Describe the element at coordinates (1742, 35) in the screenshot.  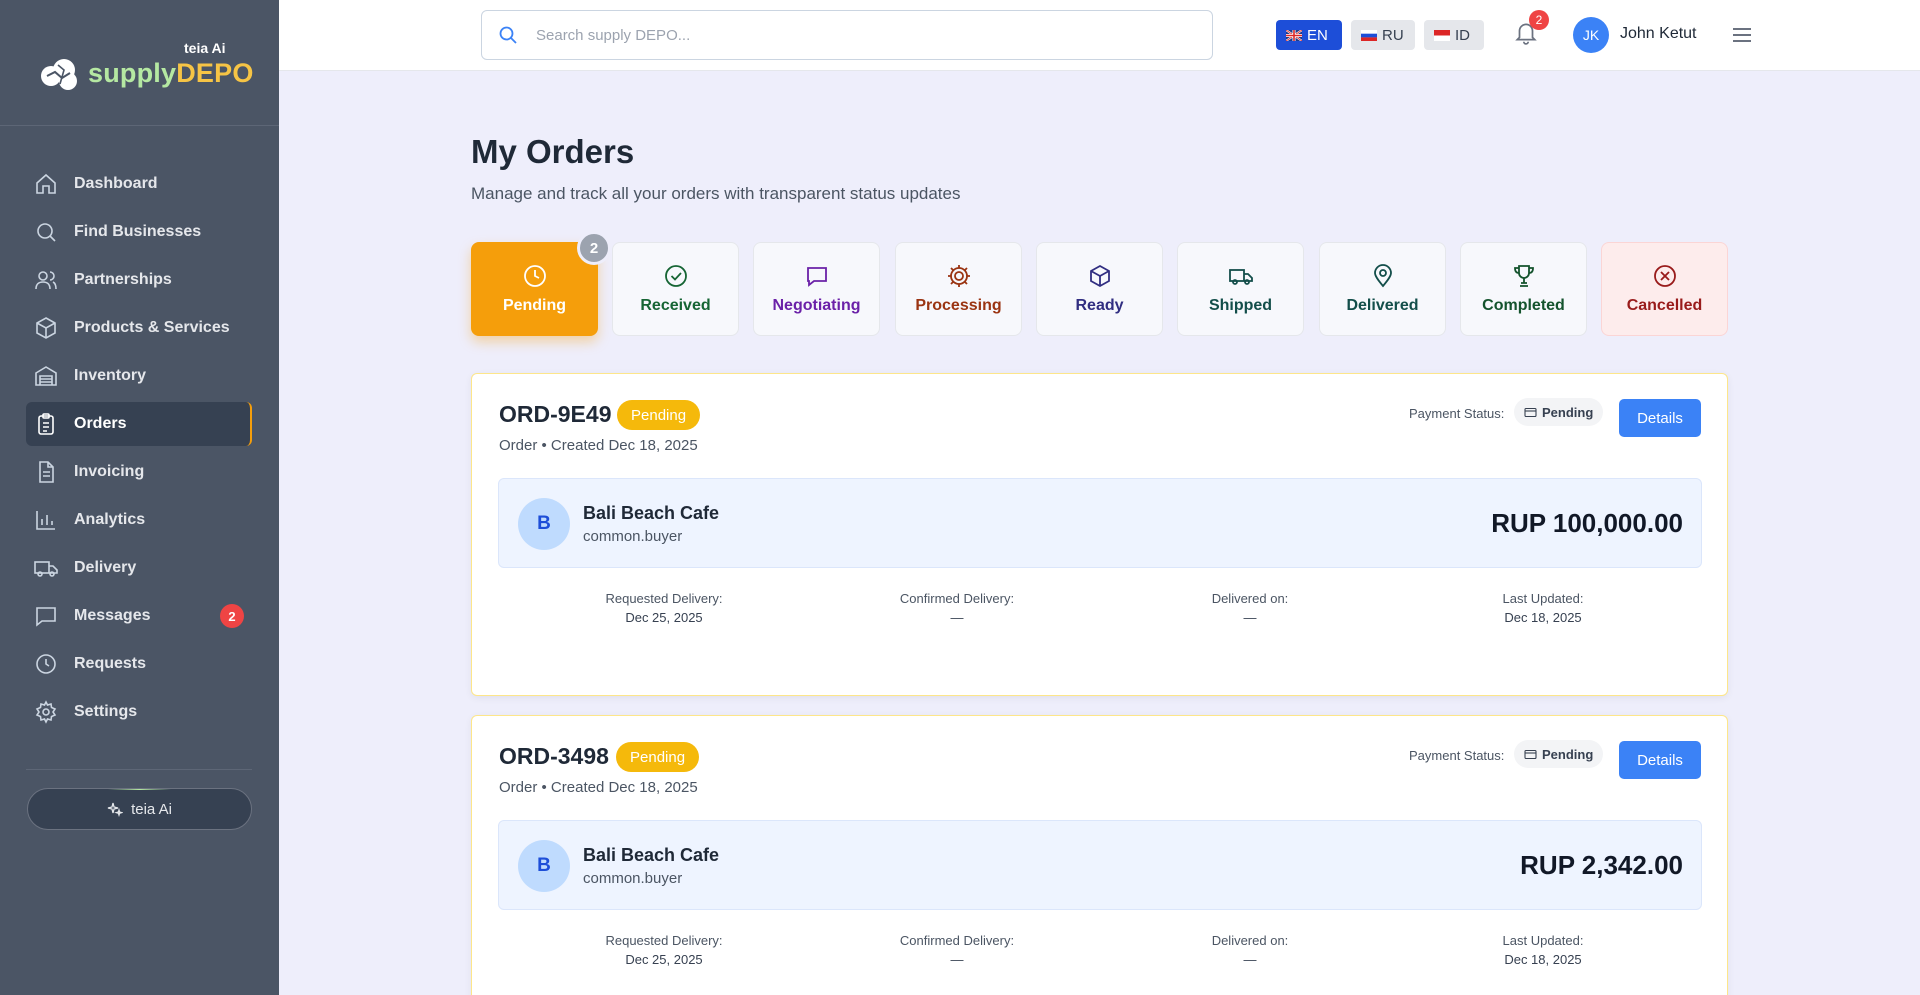
I see `hamburger-menu-icon` at that location.